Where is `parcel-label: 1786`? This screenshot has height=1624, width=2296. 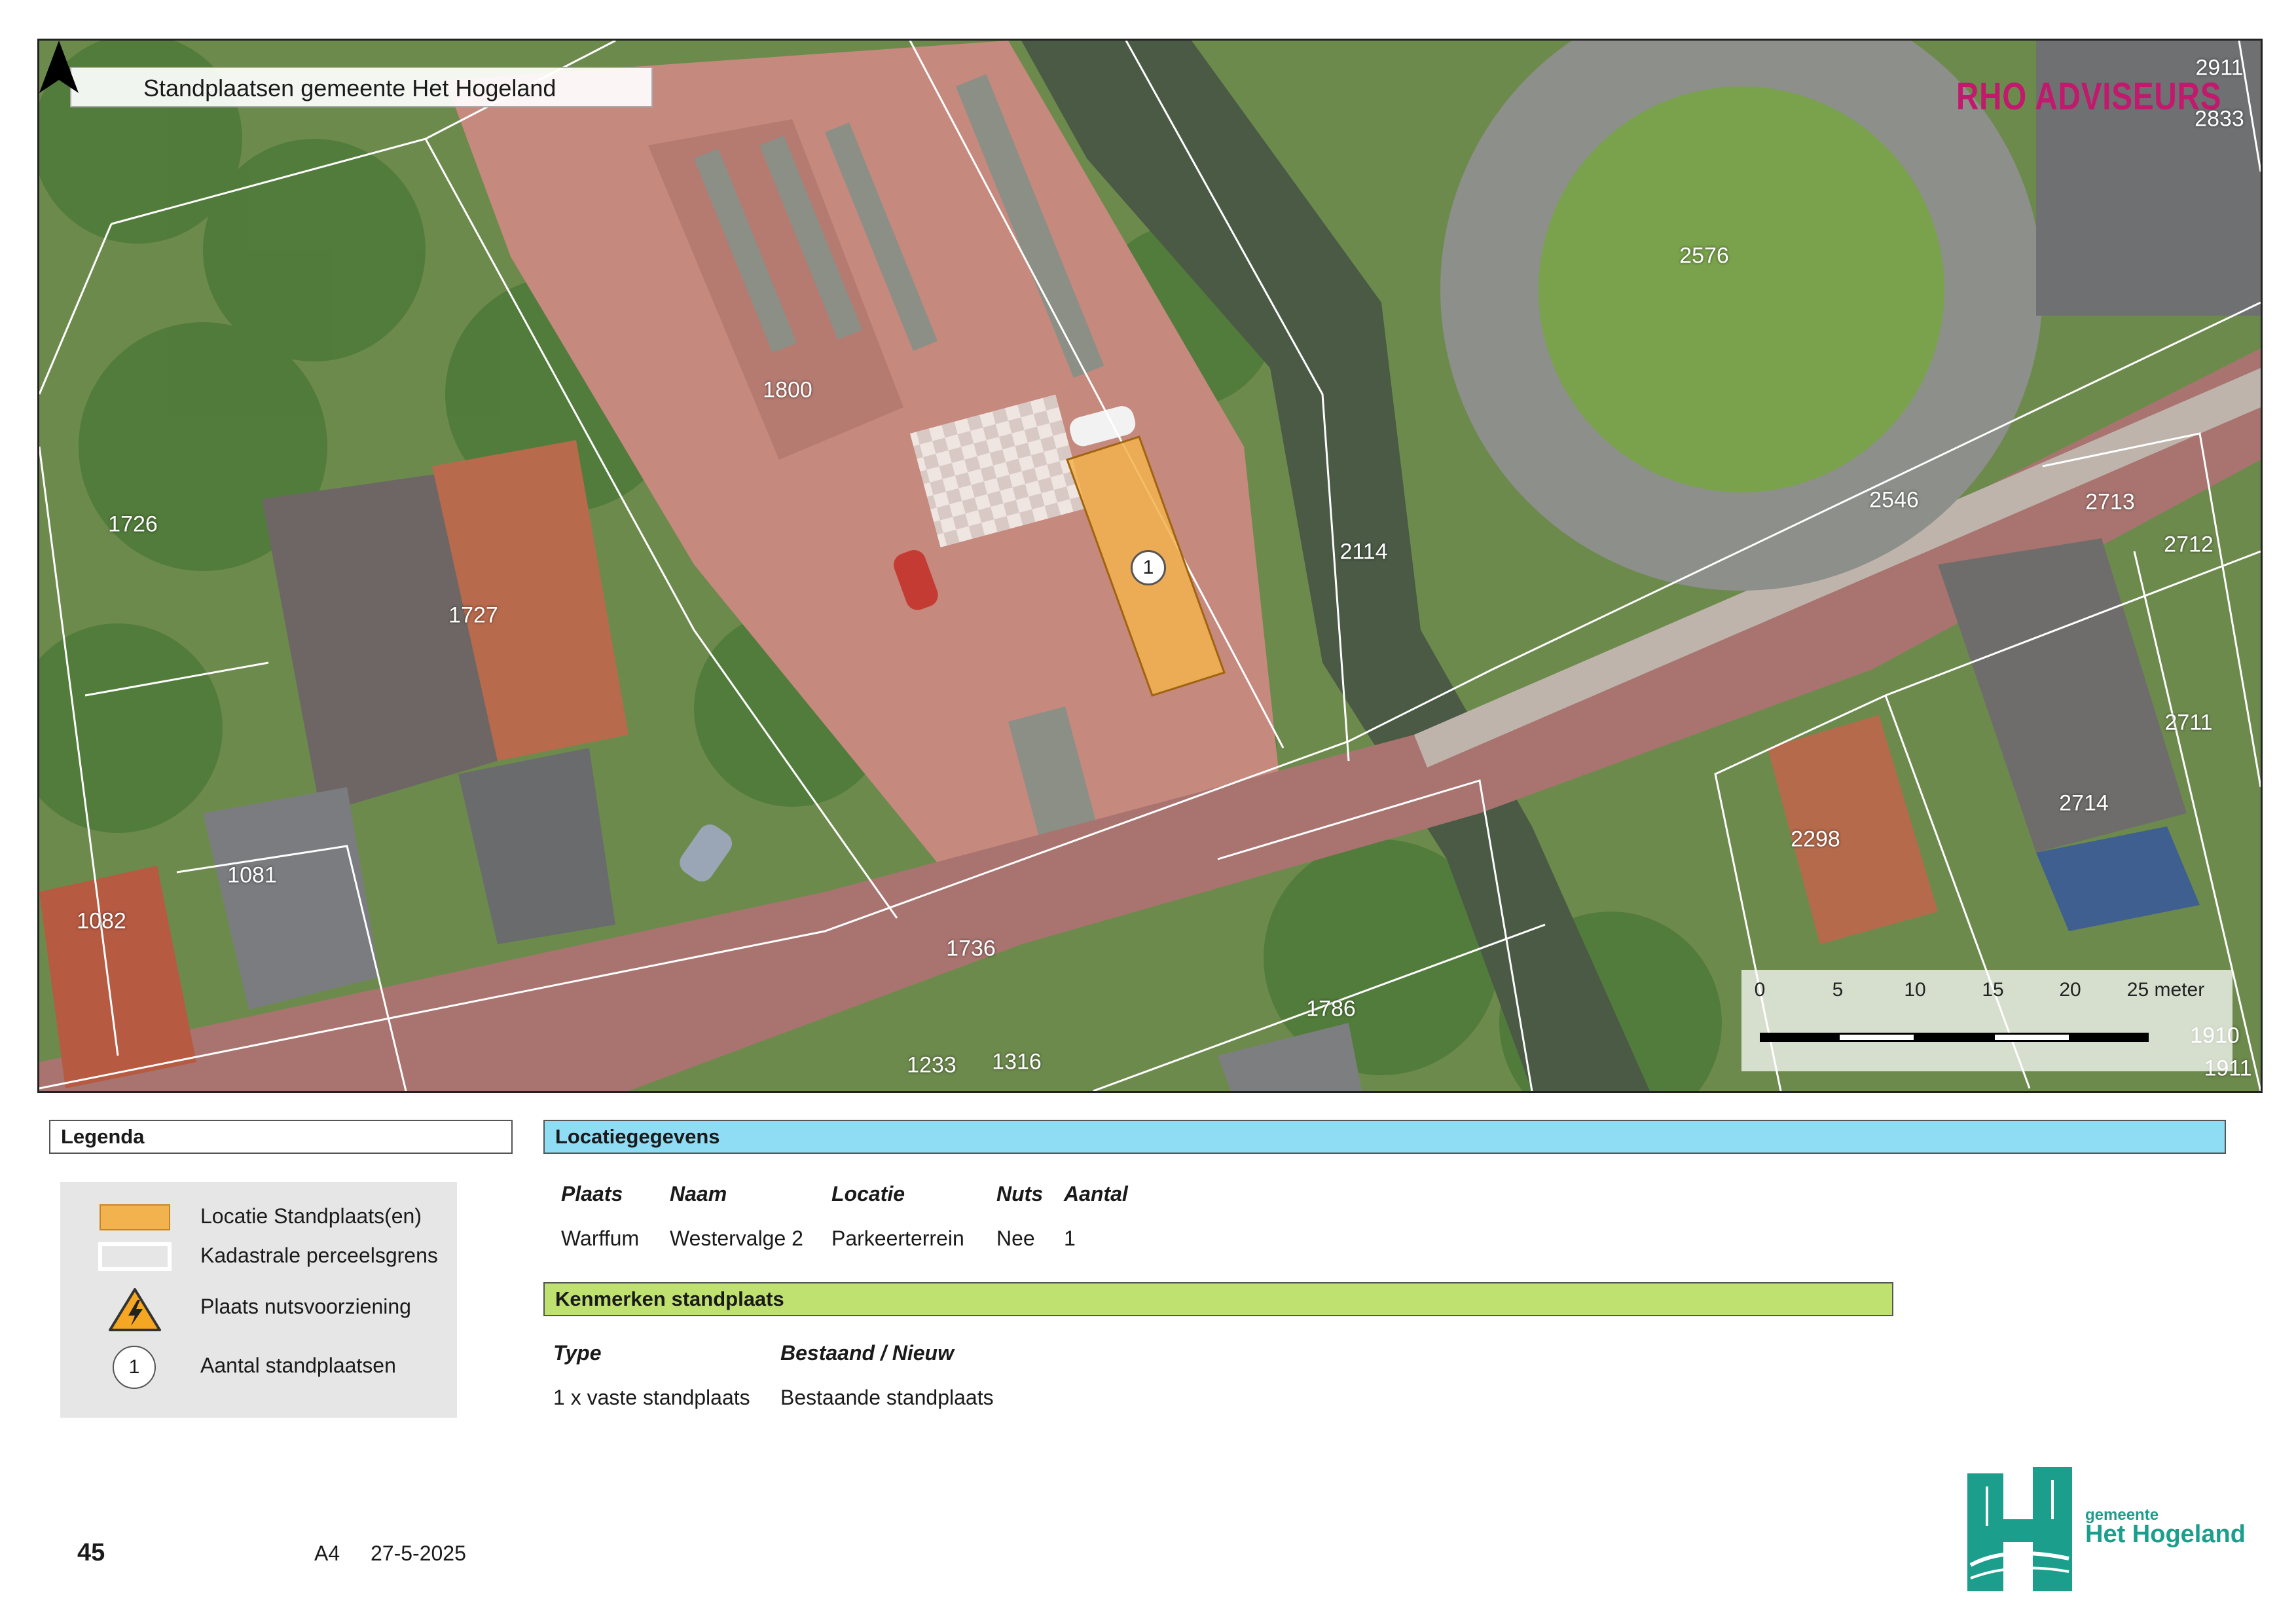 parcel-label: 1786 is located at coordinates (1331, 1009).